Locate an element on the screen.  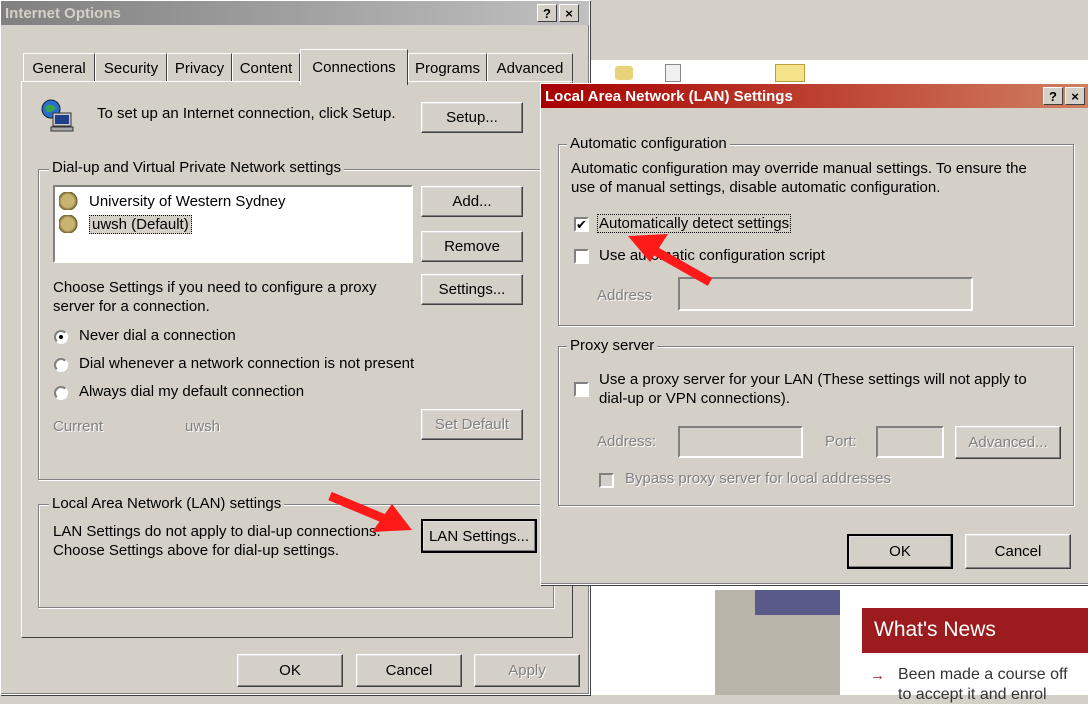
news-arrow-icon: → is located at coordinates (877, 675).